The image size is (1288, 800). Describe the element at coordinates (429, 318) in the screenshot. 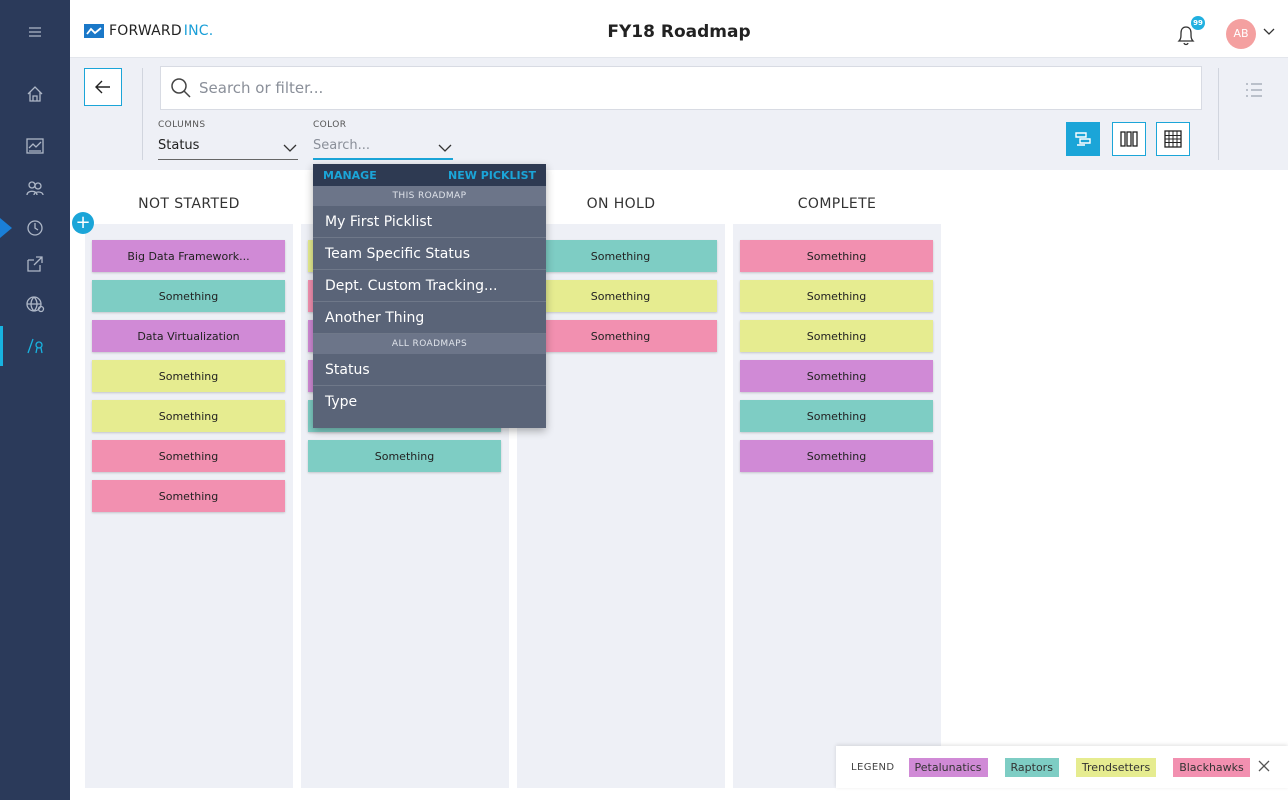

I see `dropdown-item: Another Thing` at that location.